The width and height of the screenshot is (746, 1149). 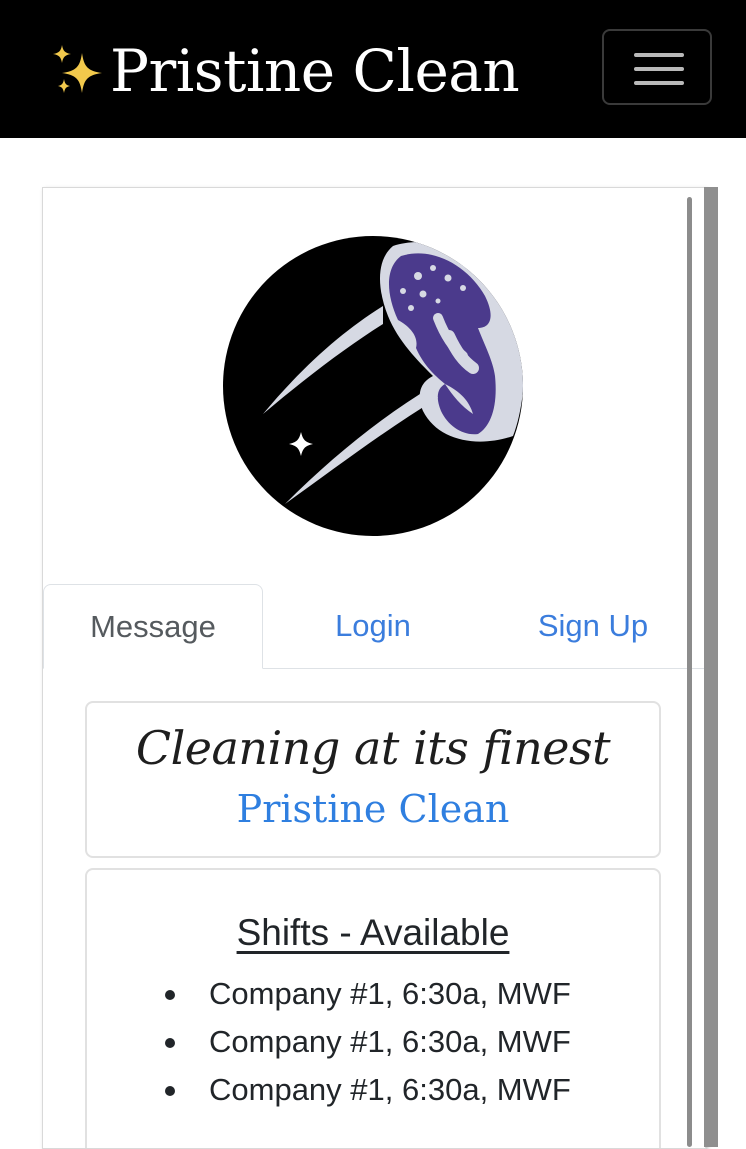 What do you see at coordinates (373, 386) in the screenshot?
I see `cleaning-glove-logo` at bounding box center [373, 386].